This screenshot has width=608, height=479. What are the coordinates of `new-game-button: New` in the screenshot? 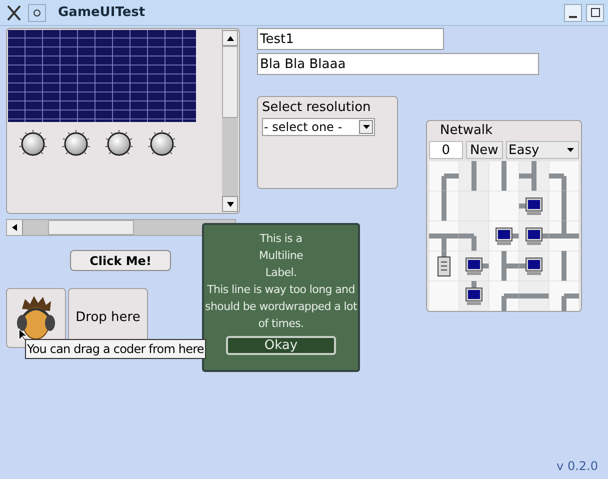 It's located at (484, 150).